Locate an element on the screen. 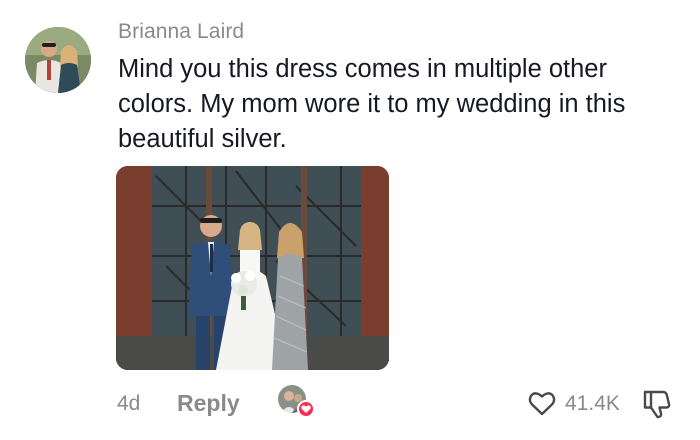  like-count: 41.4K is located at coordinates (592, 403).